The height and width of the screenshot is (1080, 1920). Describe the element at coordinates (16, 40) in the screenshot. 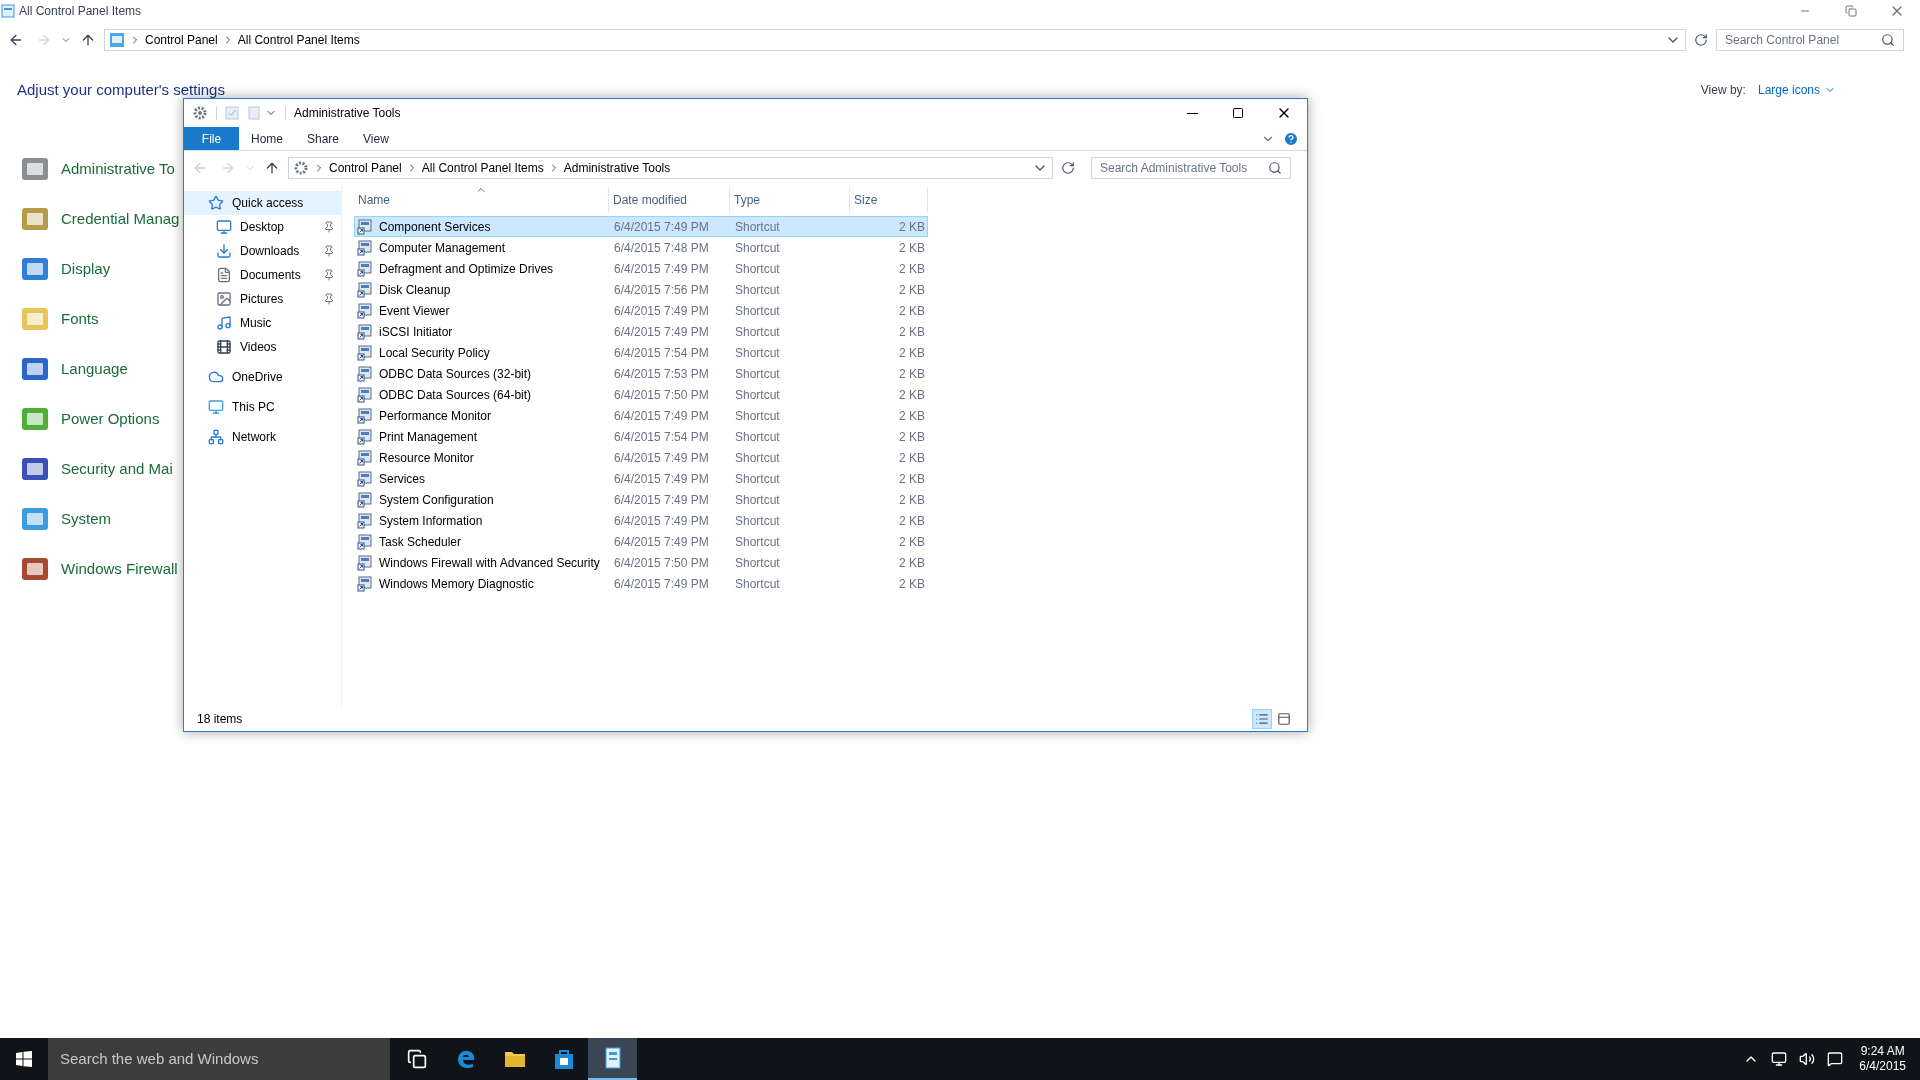

I see `back-icon` at that location.